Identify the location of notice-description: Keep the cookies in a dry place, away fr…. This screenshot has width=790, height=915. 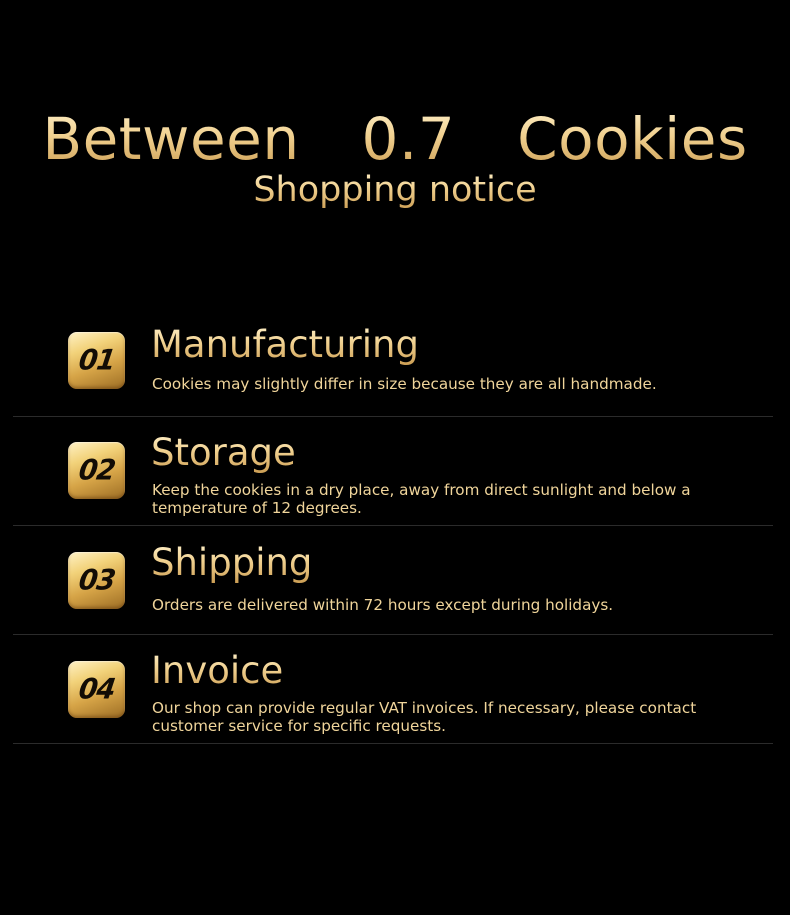
(421, 499).